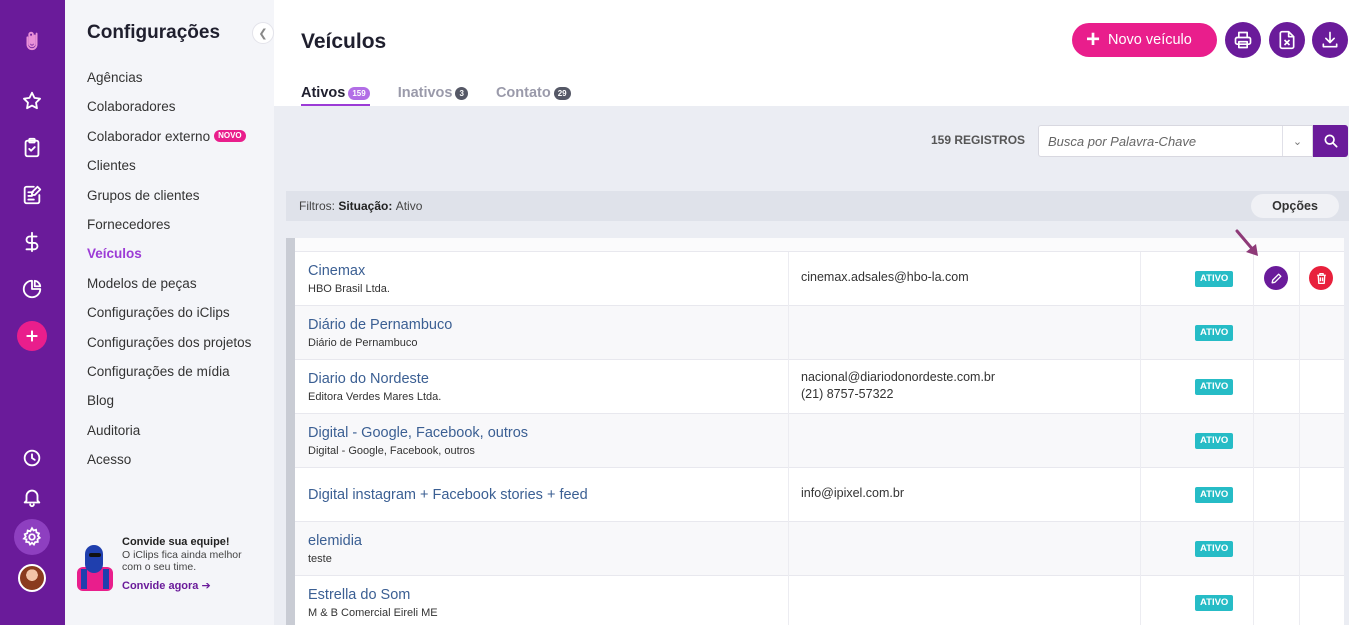  What do you see at coordinates (373, 613) in the screenshot?
I see `vehicle-company: M & B Comercial Eireli ME` at bounding box center [373, 613].